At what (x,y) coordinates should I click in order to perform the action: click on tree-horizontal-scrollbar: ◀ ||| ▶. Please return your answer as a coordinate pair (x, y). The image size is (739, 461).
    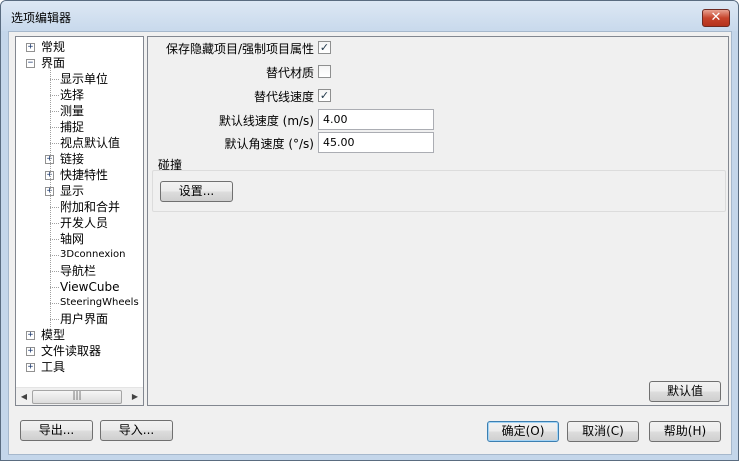
    Looking at the image, I should click on (79, 396).